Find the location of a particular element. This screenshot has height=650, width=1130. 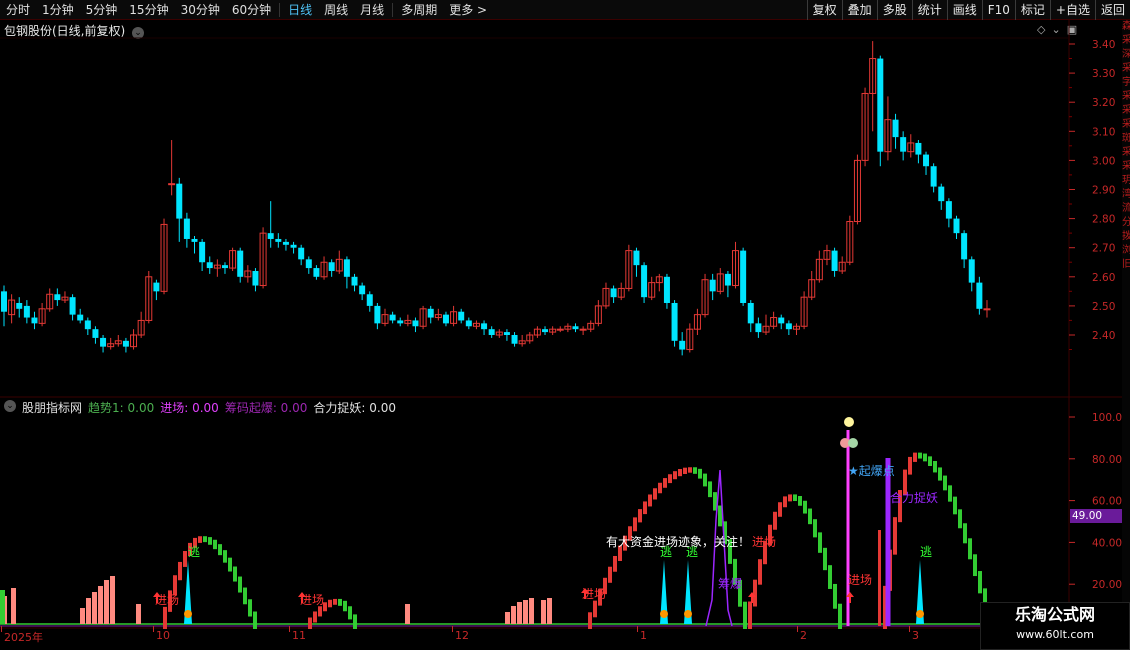

date-label-6: 3 is located at coordinates (915, 635).